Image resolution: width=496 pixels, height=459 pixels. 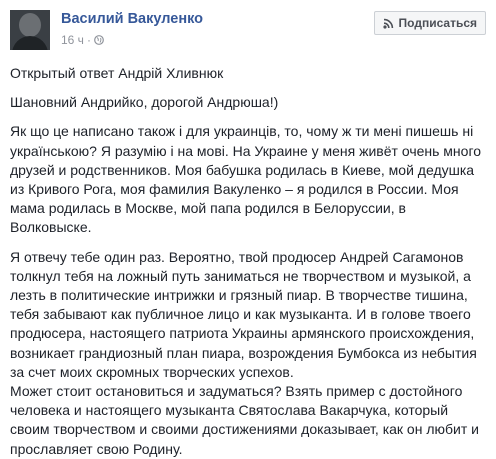 I want to click on follow-button: Подписаться, so click(x=429, y=23).